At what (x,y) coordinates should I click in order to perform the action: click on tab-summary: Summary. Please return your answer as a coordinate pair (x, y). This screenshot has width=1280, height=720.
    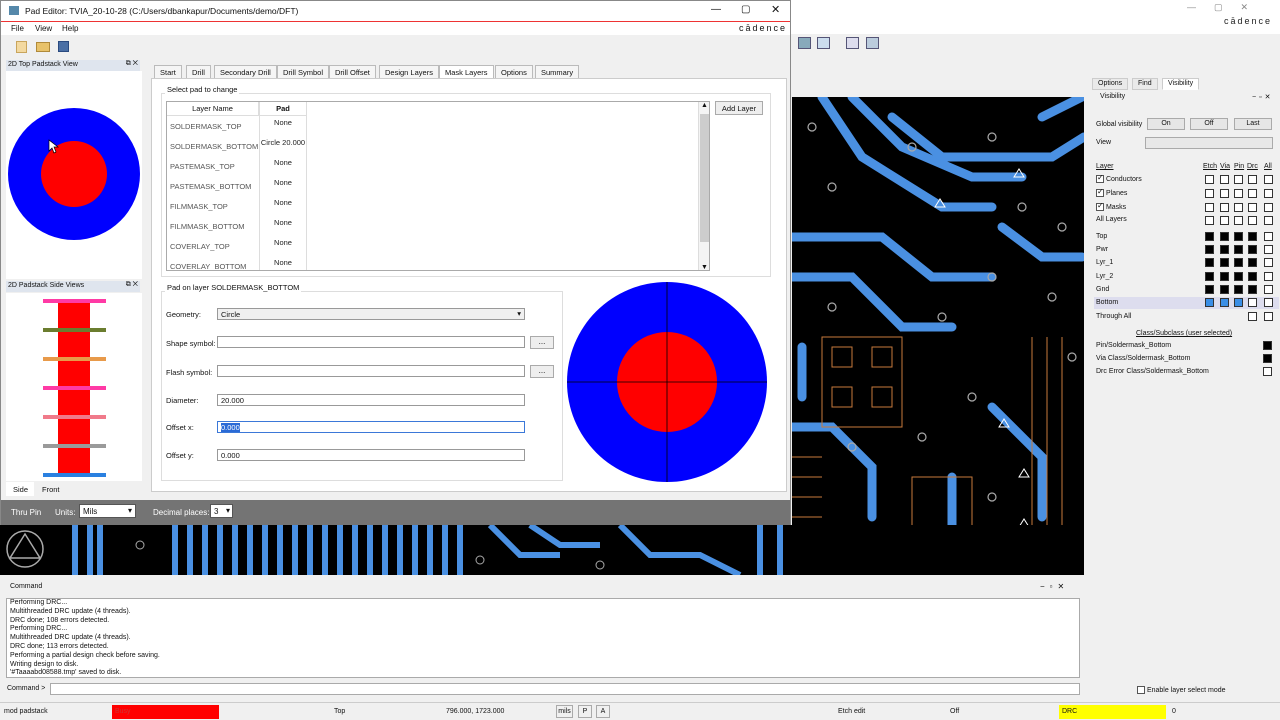
    Looking at the image, I should click on (557, 72).